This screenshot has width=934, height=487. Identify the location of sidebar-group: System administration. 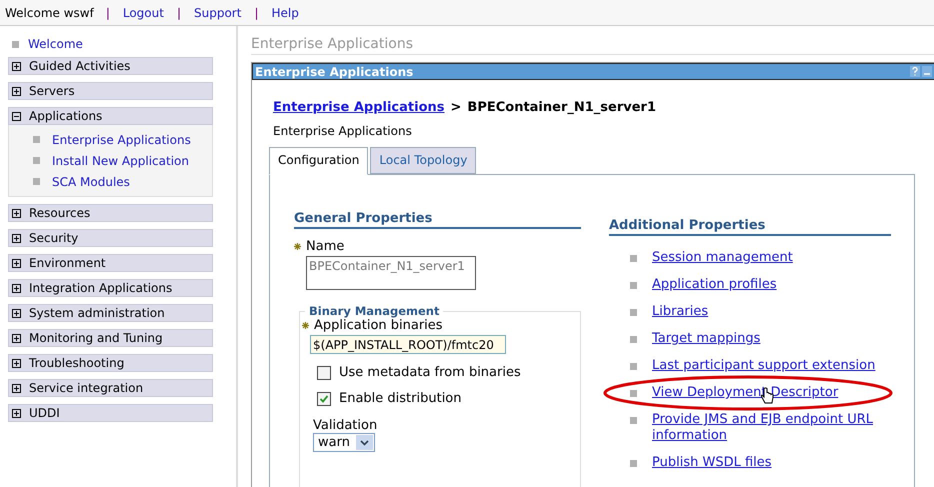
(110, 313).